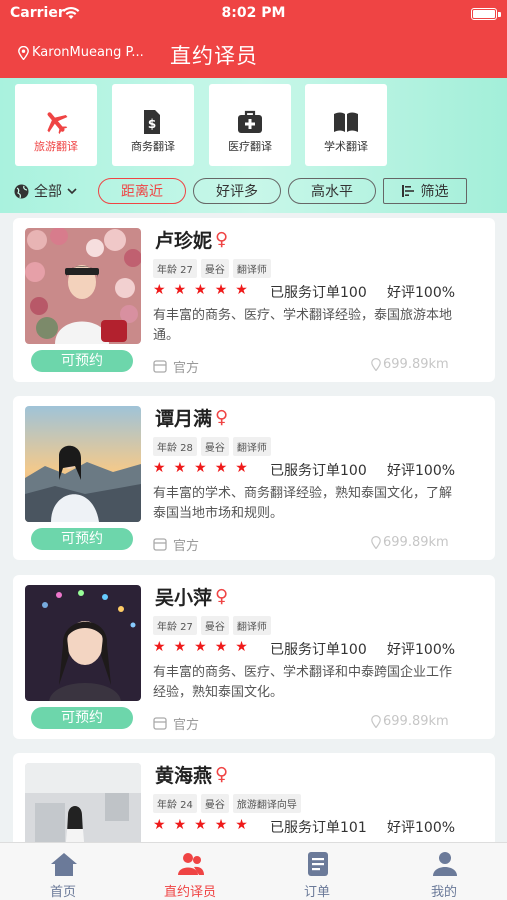 The image size is (507, 900). I want to click on tab-label: 我的, so click(443, 892).